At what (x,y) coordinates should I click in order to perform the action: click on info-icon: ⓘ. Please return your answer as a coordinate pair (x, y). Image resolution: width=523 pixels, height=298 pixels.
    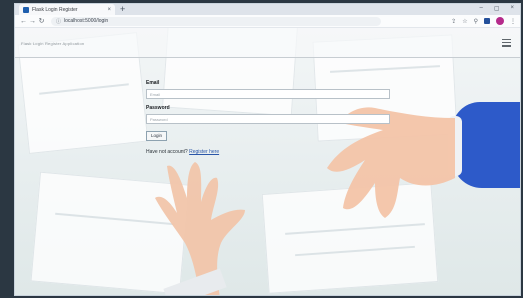
    Looking at the image, I should click on (58, 21).